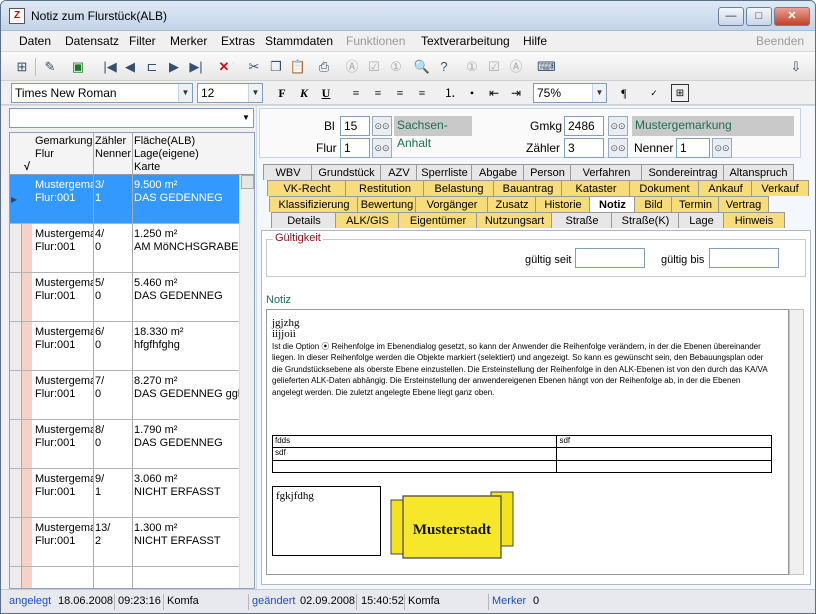 This screenshot has width=816, height=614. What do you see at coordinates (744, 258) in the screenshot?
I see `valid-to-field` at bounding box center [744, 258].